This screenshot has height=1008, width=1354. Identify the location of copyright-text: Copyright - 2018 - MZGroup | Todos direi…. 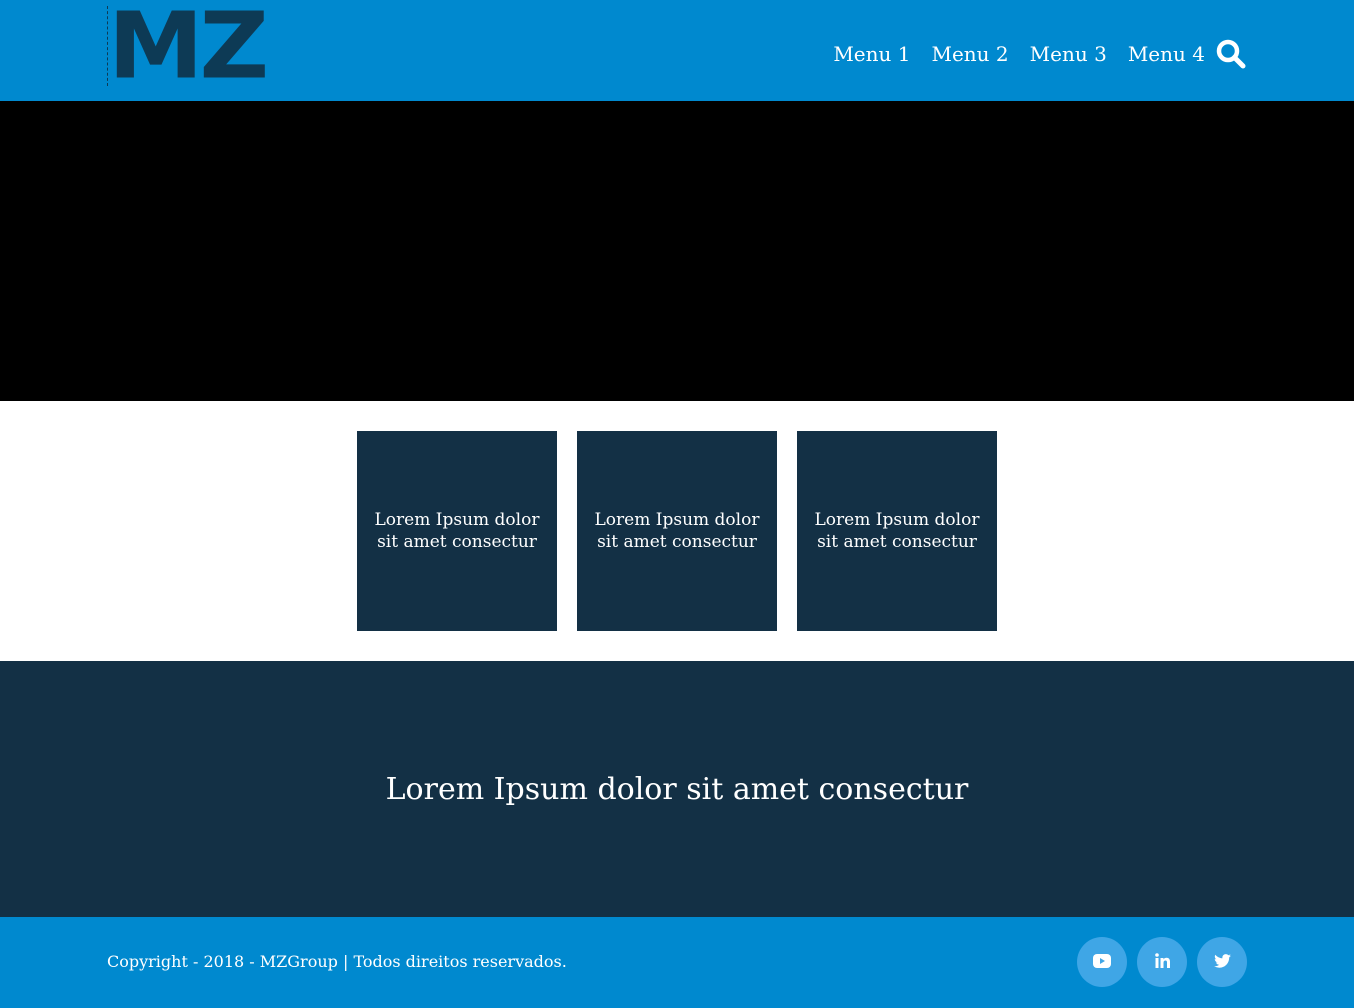
(337, 961).